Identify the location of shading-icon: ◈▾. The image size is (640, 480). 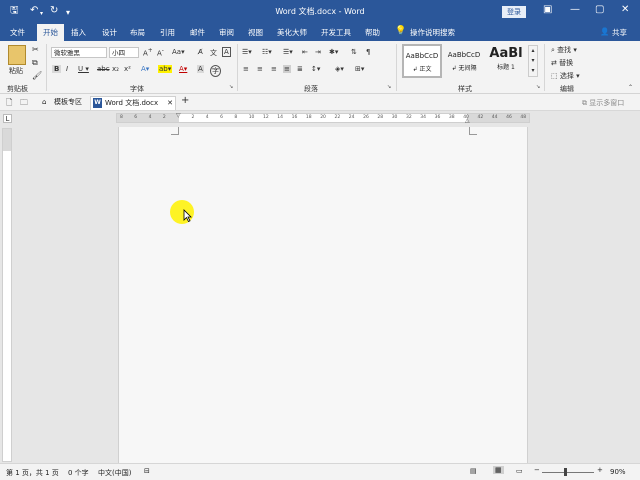
(339, 69).